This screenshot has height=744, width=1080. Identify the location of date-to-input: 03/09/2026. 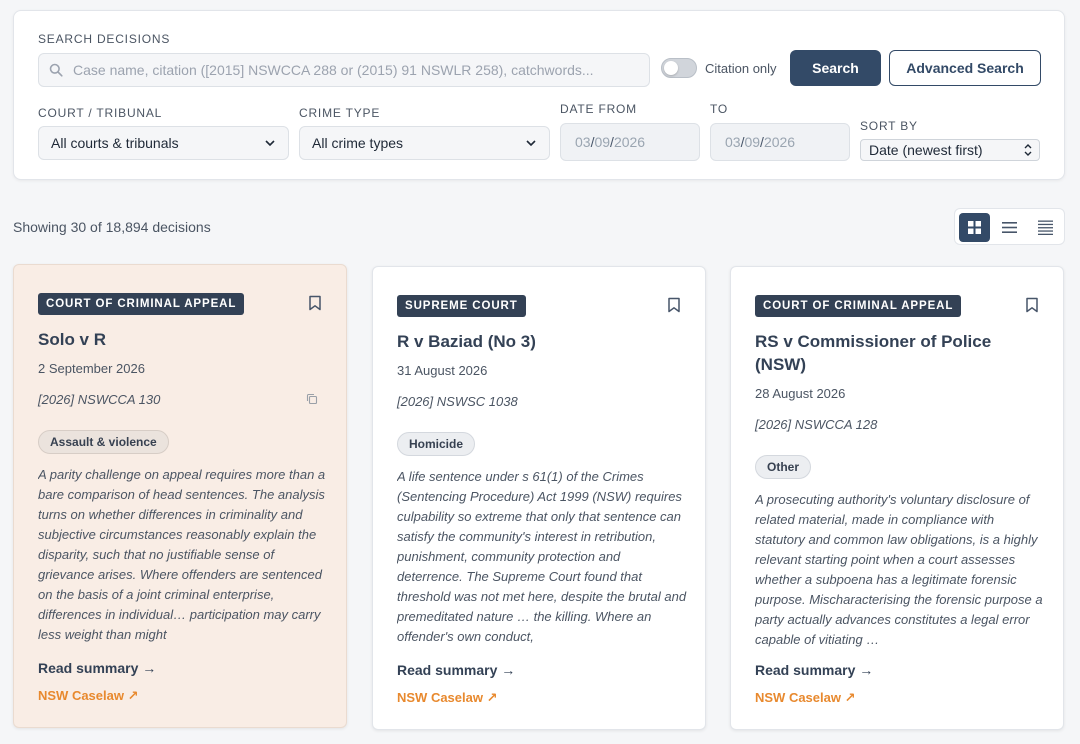
(780, 142).